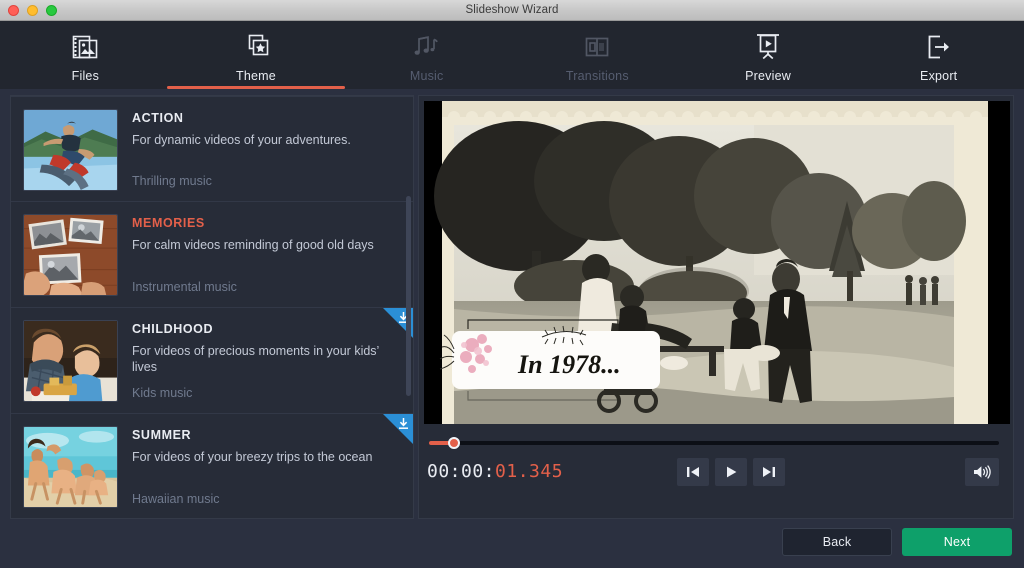 The image size is (1024, 568). I want to click on tab-files: Files, so click(85, 55).